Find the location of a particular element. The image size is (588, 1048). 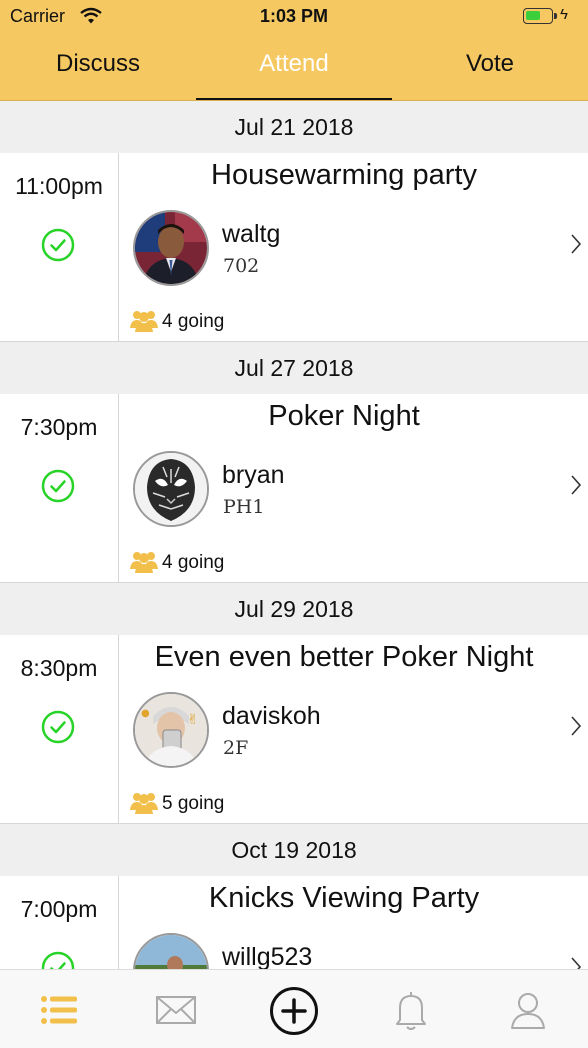

host-name: bryan is located at coordinates (253, 475).